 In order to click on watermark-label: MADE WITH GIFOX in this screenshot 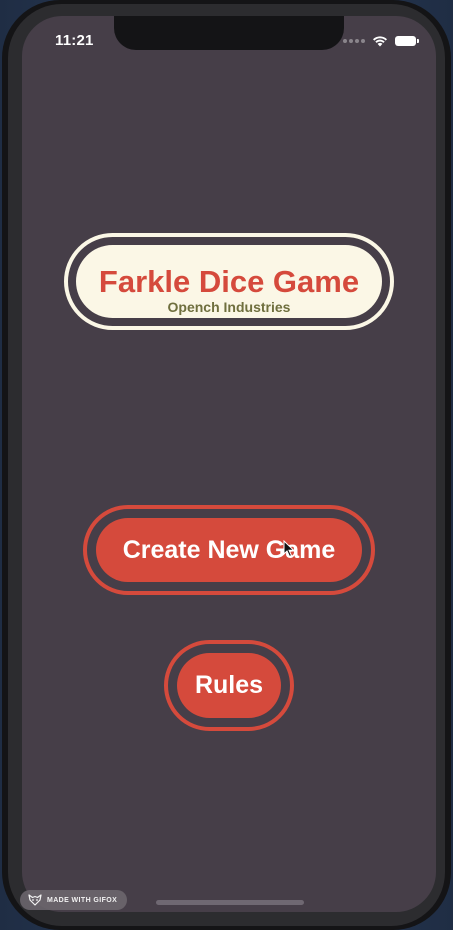, I will do `click(82, 900)`.